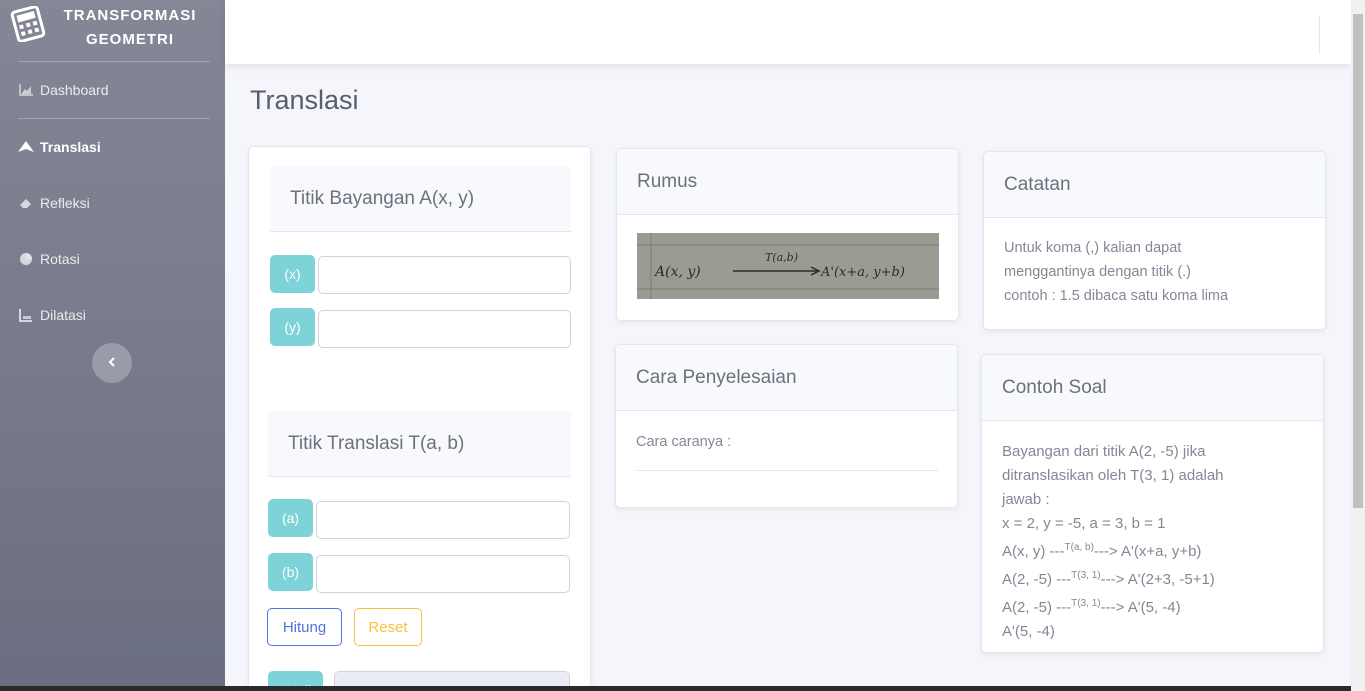 The width and height of the screenshot is (1365, 691). Describe the element at coordinates (420, 199) in the screenshot. I see `point-section-header: Titik Bayangan A(x, y)` at that location.